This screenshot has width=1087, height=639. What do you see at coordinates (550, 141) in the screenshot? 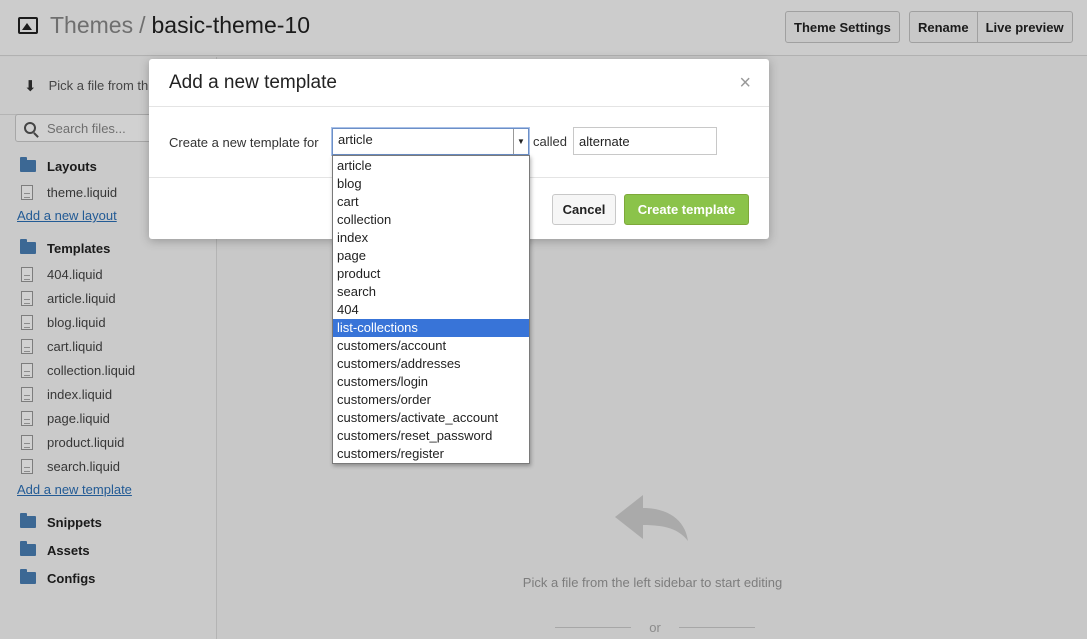
I see `called-label: called` at bounding box center [550, 141].